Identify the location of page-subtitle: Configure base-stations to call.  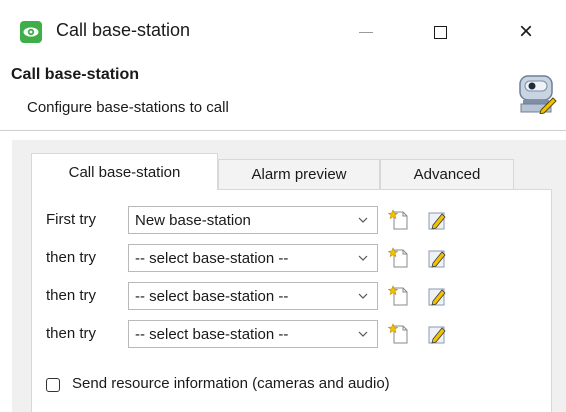
(128, 107).